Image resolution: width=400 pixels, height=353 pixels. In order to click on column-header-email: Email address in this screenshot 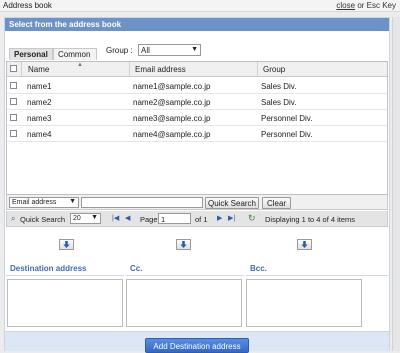, I will do `click(193, 69)`.